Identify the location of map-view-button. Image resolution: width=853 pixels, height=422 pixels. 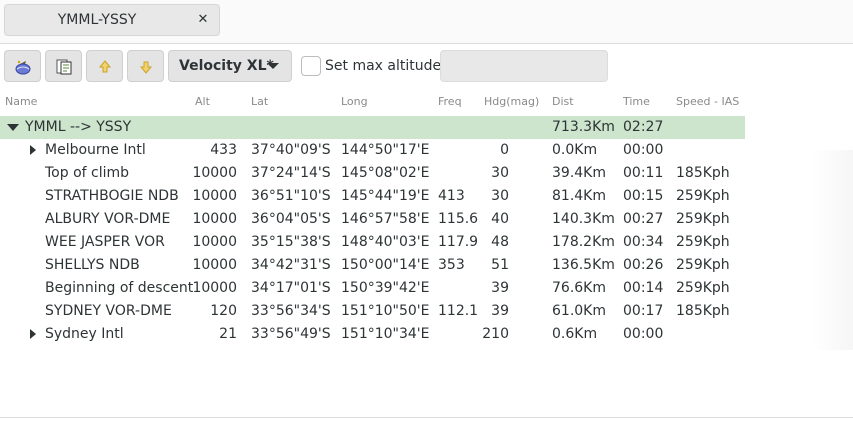
(22, 66).